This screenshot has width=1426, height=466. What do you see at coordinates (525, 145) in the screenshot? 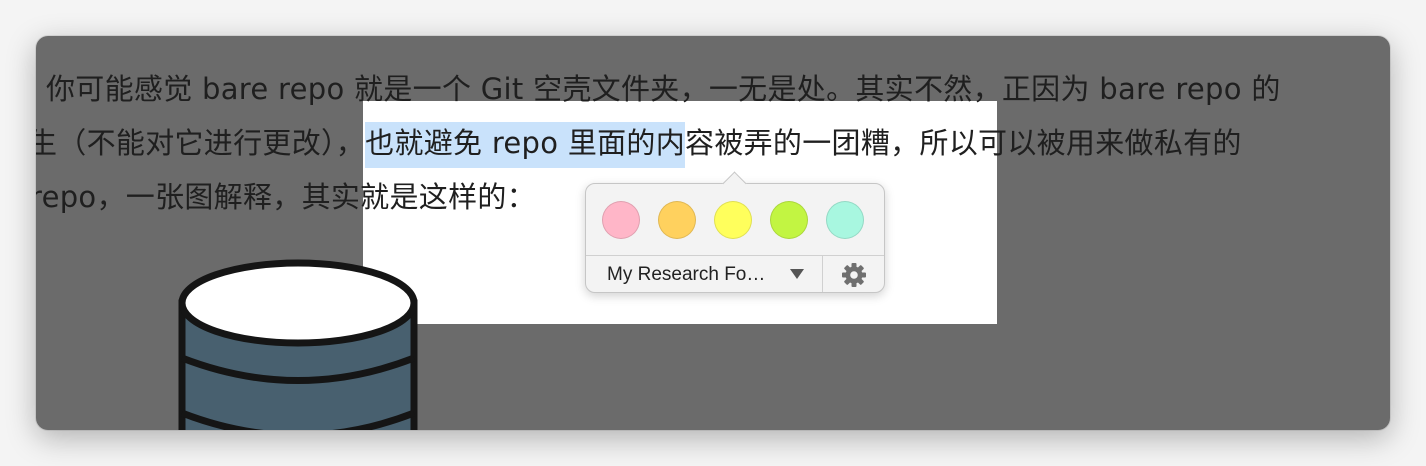
I see `selected-text: 也就避免 repo 里面的内` at bounding box center [525, 145].